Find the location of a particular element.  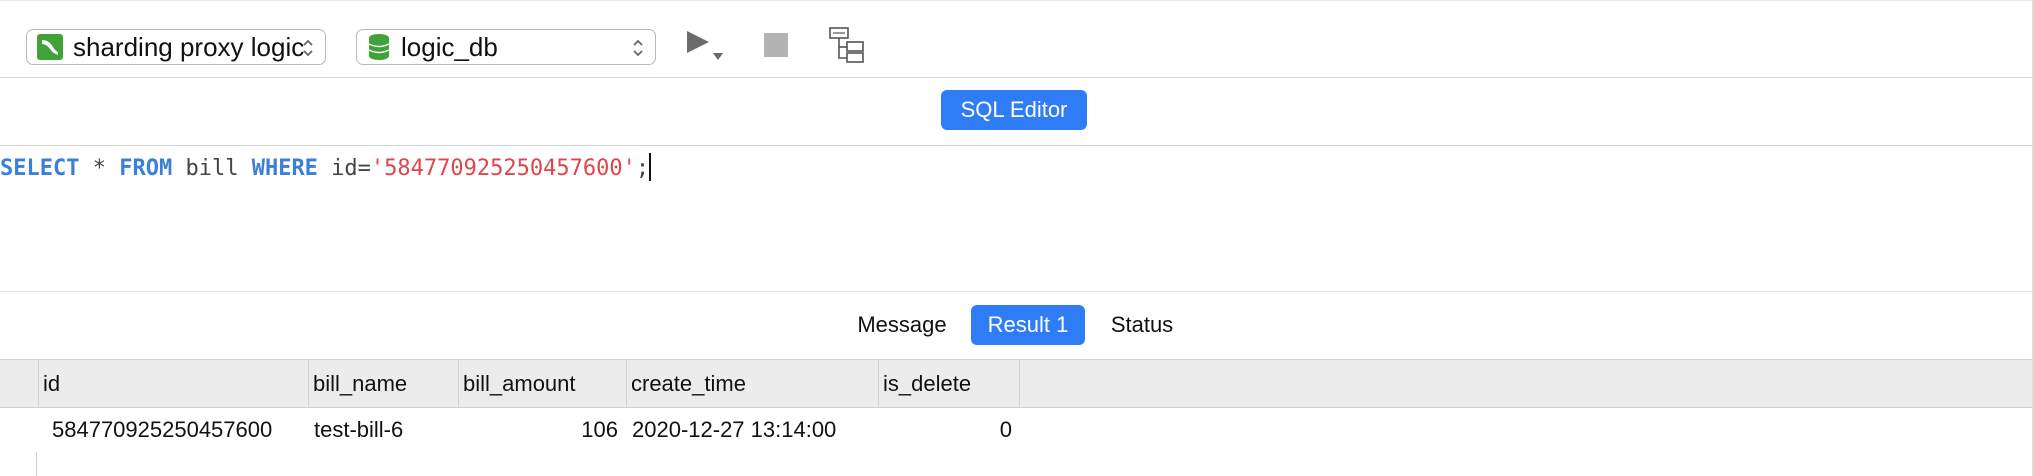

explain-button is located at coordinates (847, 45).